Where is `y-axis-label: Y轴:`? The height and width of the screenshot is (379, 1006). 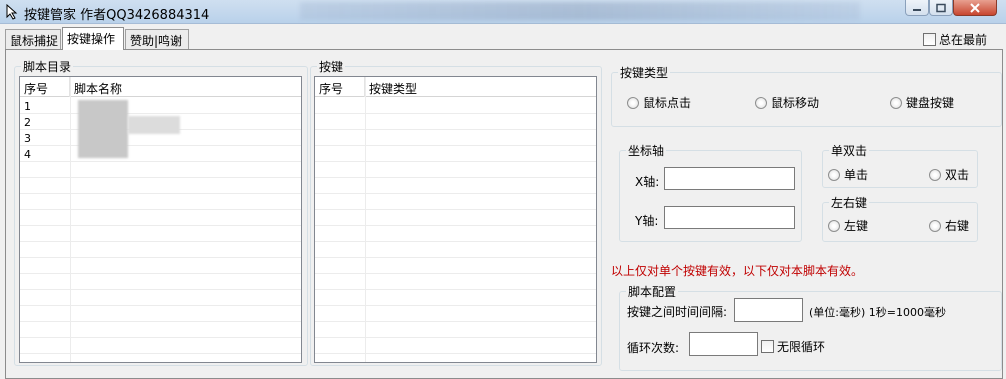 y-axis-label: Y轴: is located at coordinates (647, 221).